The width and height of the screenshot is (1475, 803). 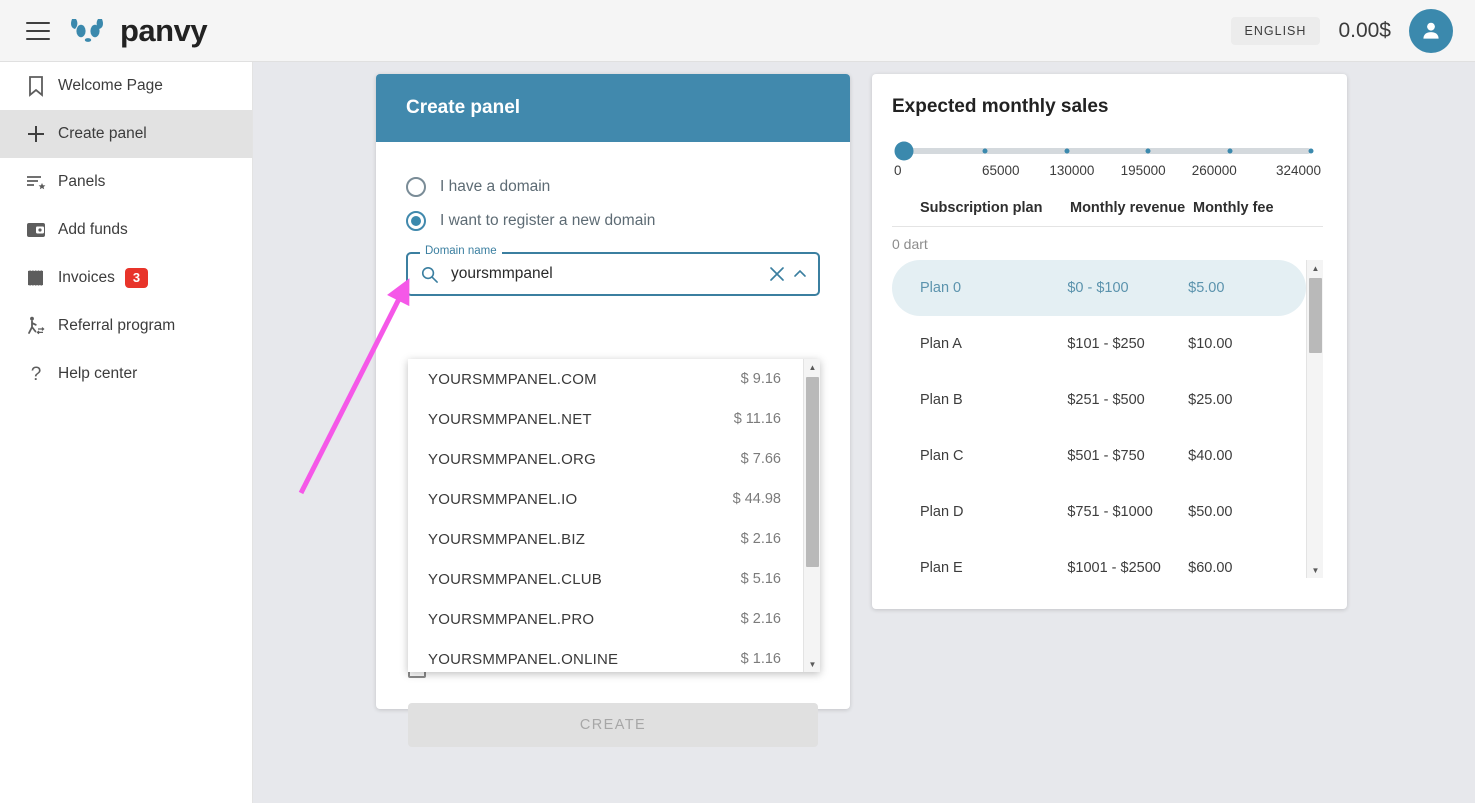 I want to click on panda-logo-icon, so click(x=89, y=31).